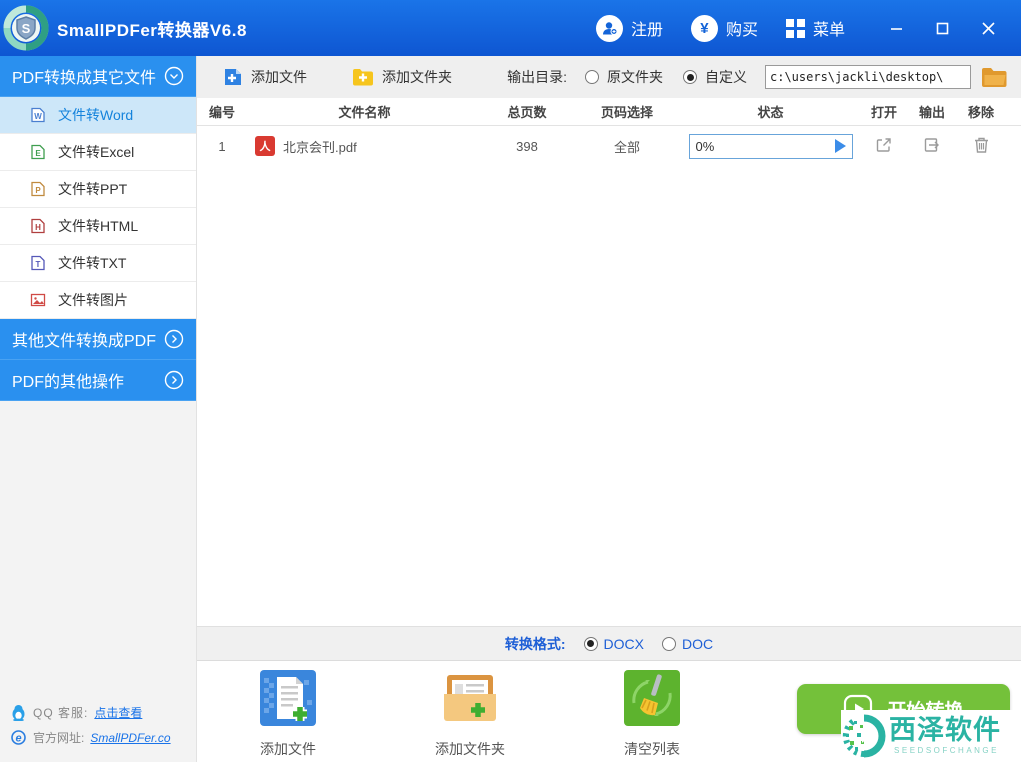 This screenshot has width=1021, height=762. I want to click on progress-bar: 0%, so click(770, 146).